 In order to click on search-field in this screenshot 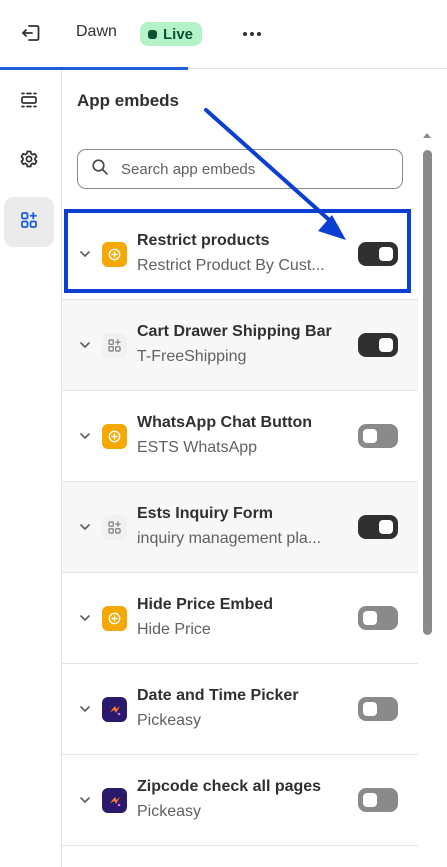, I will do `click(240, 169)`.